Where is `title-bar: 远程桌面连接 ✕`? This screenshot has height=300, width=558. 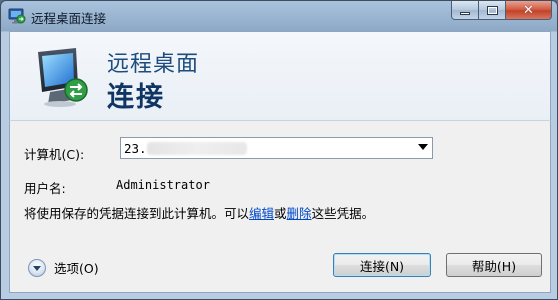 title-bar: 远程桌面连接 ✕ is located at coordinates (279, 16).